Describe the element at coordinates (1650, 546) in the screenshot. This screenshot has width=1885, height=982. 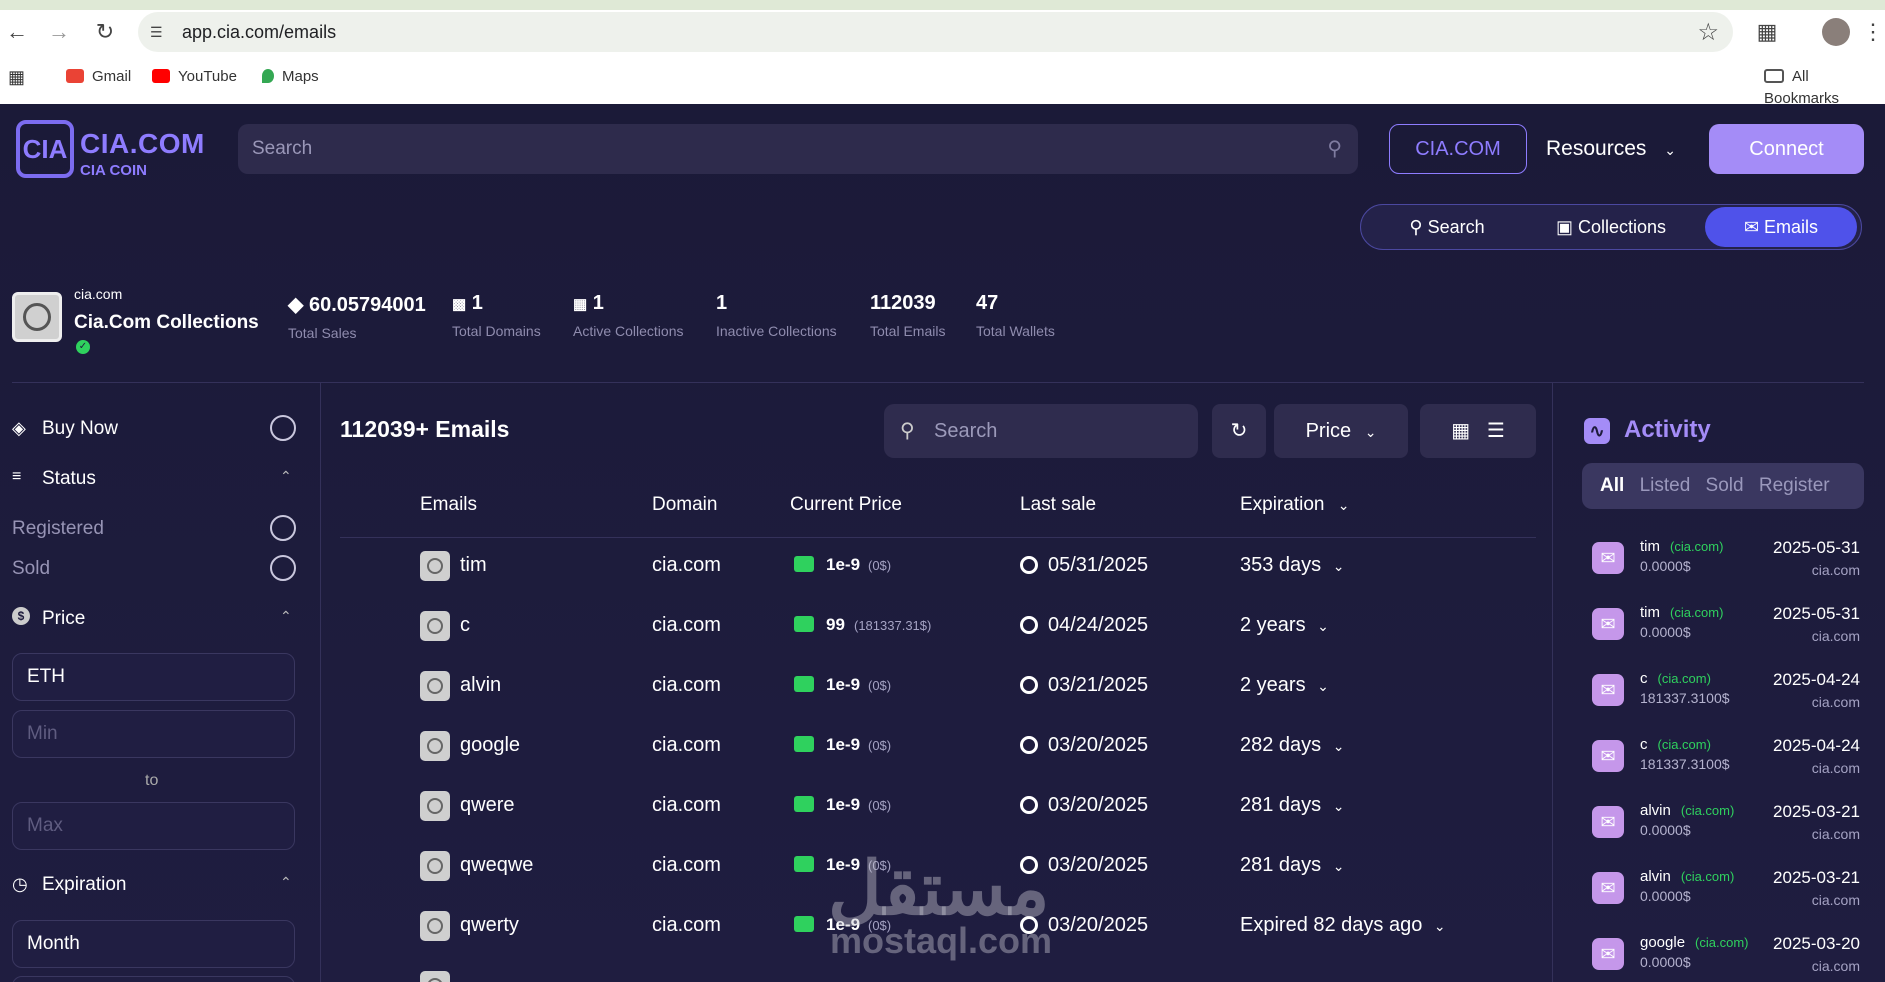
I see `activity-name: tim` at that location.